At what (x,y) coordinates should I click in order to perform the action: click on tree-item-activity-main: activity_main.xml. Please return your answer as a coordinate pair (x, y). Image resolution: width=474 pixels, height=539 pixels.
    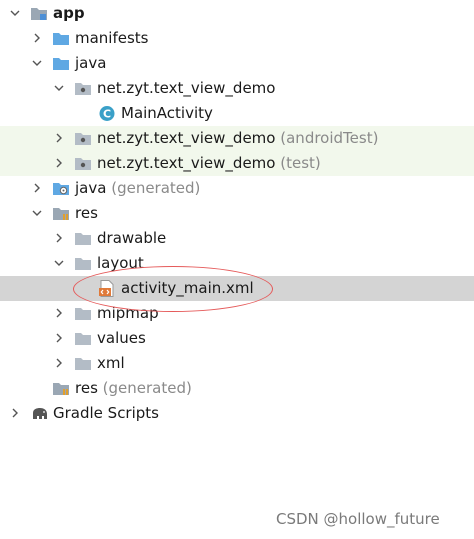
    Looking at the image, I should click on (237, 288).